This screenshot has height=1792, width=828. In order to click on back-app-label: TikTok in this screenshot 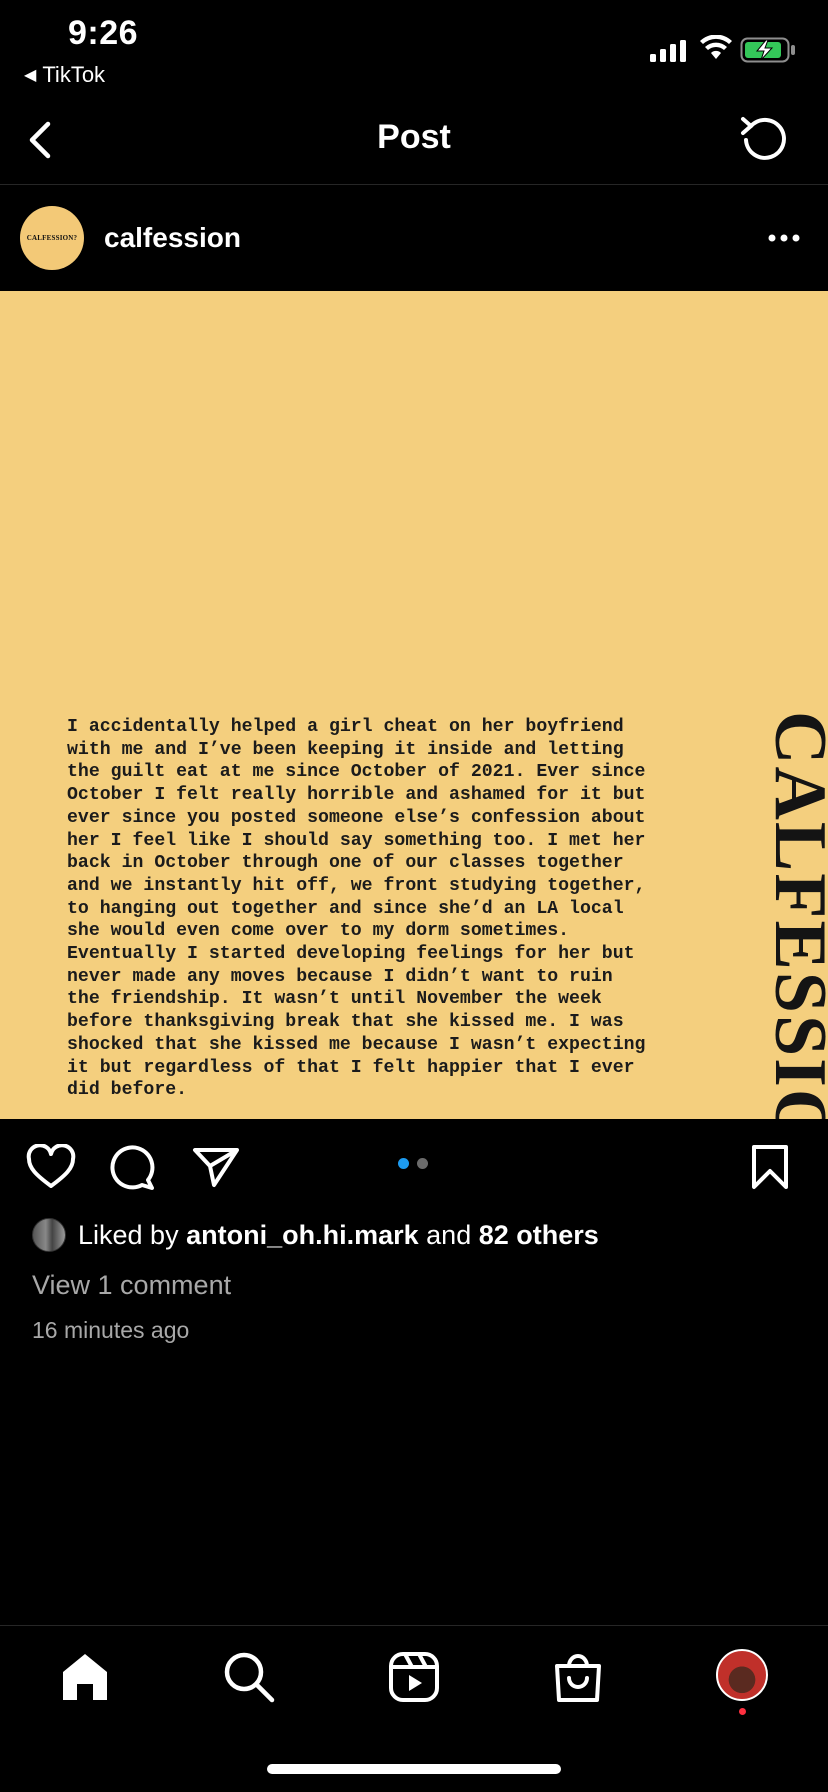, I will do `click(74, 74)`.